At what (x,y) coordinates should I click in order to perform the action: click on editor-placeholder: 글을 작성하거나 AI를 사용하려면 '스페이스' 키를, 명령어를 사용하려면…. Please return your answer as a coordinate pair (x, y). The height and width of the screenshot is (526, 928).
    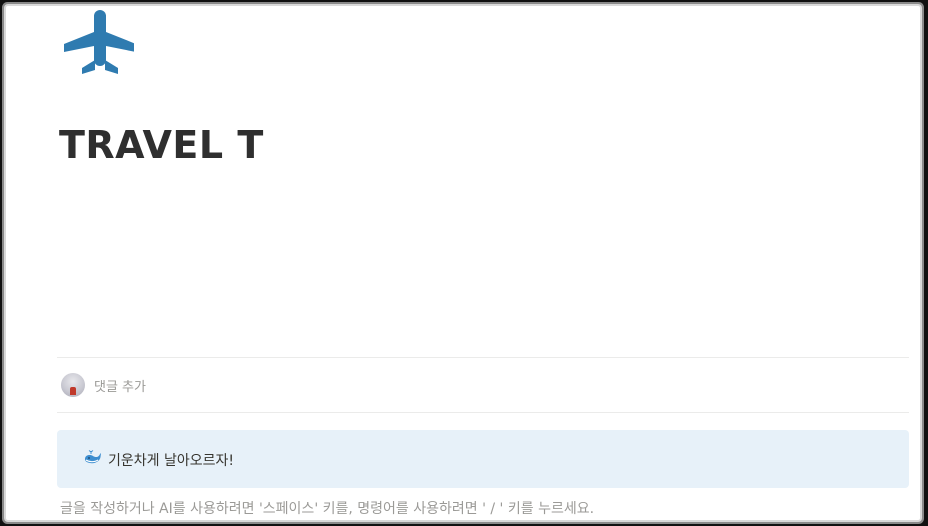
    Looking at the image, I should click on (327, 508).